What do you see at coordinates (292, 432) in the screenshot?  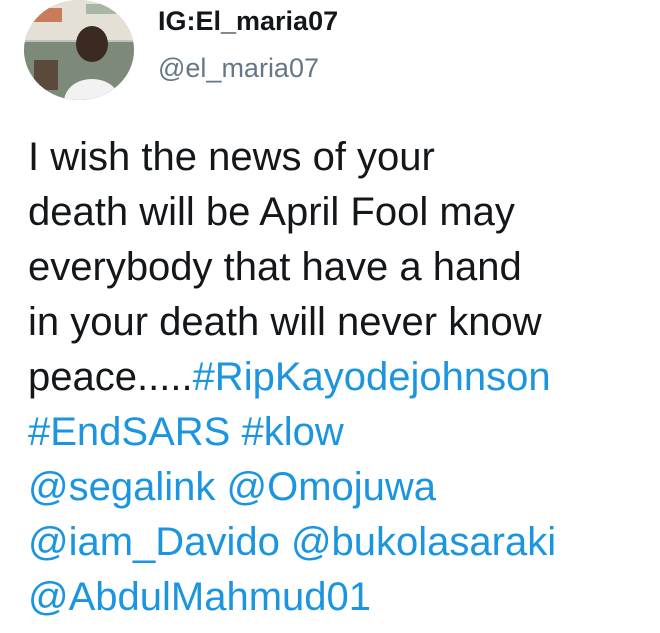 I see `hashtag-link: #klow` at bounding box center [292, 432].